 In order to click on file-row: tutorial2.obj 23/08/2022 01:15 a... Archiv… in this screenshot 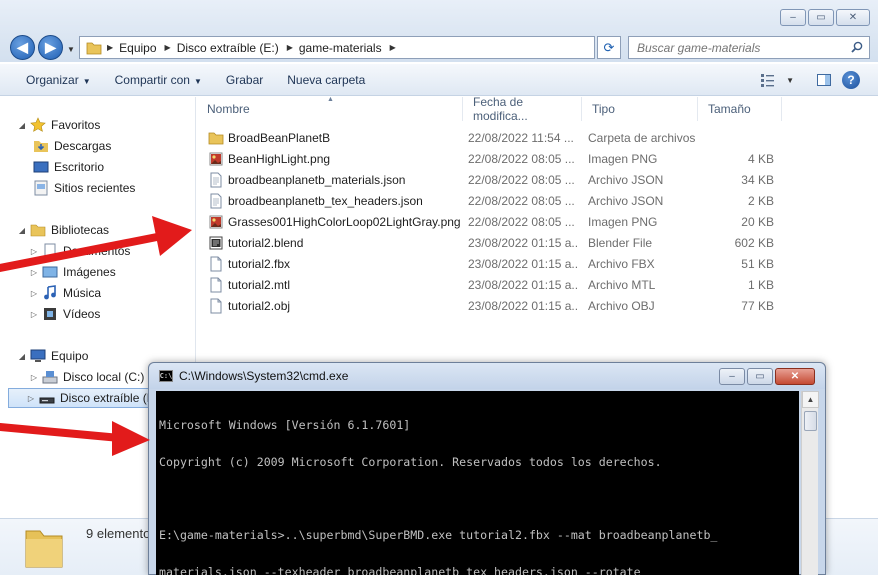, I will do `click(537, 305)`.